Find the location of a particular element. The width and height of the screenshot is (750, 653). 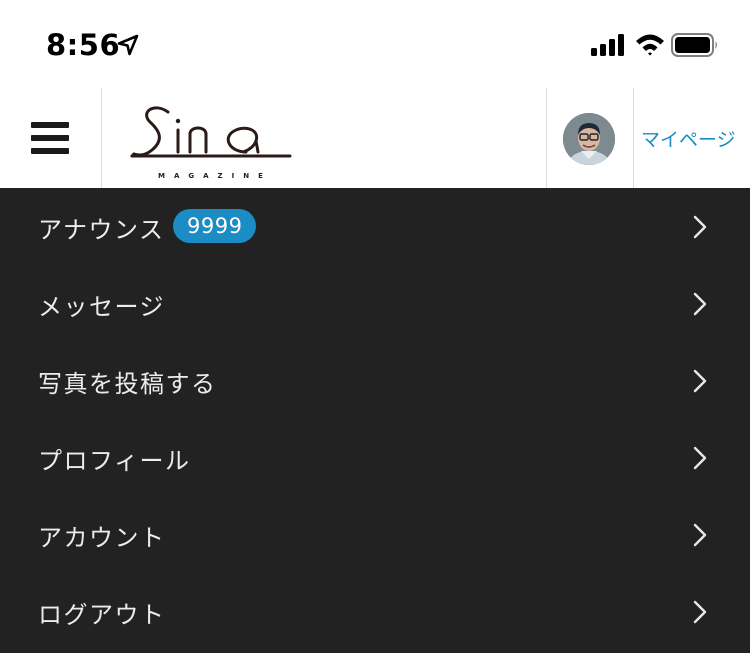

wifi-icon is located at coordinates (650, 45).